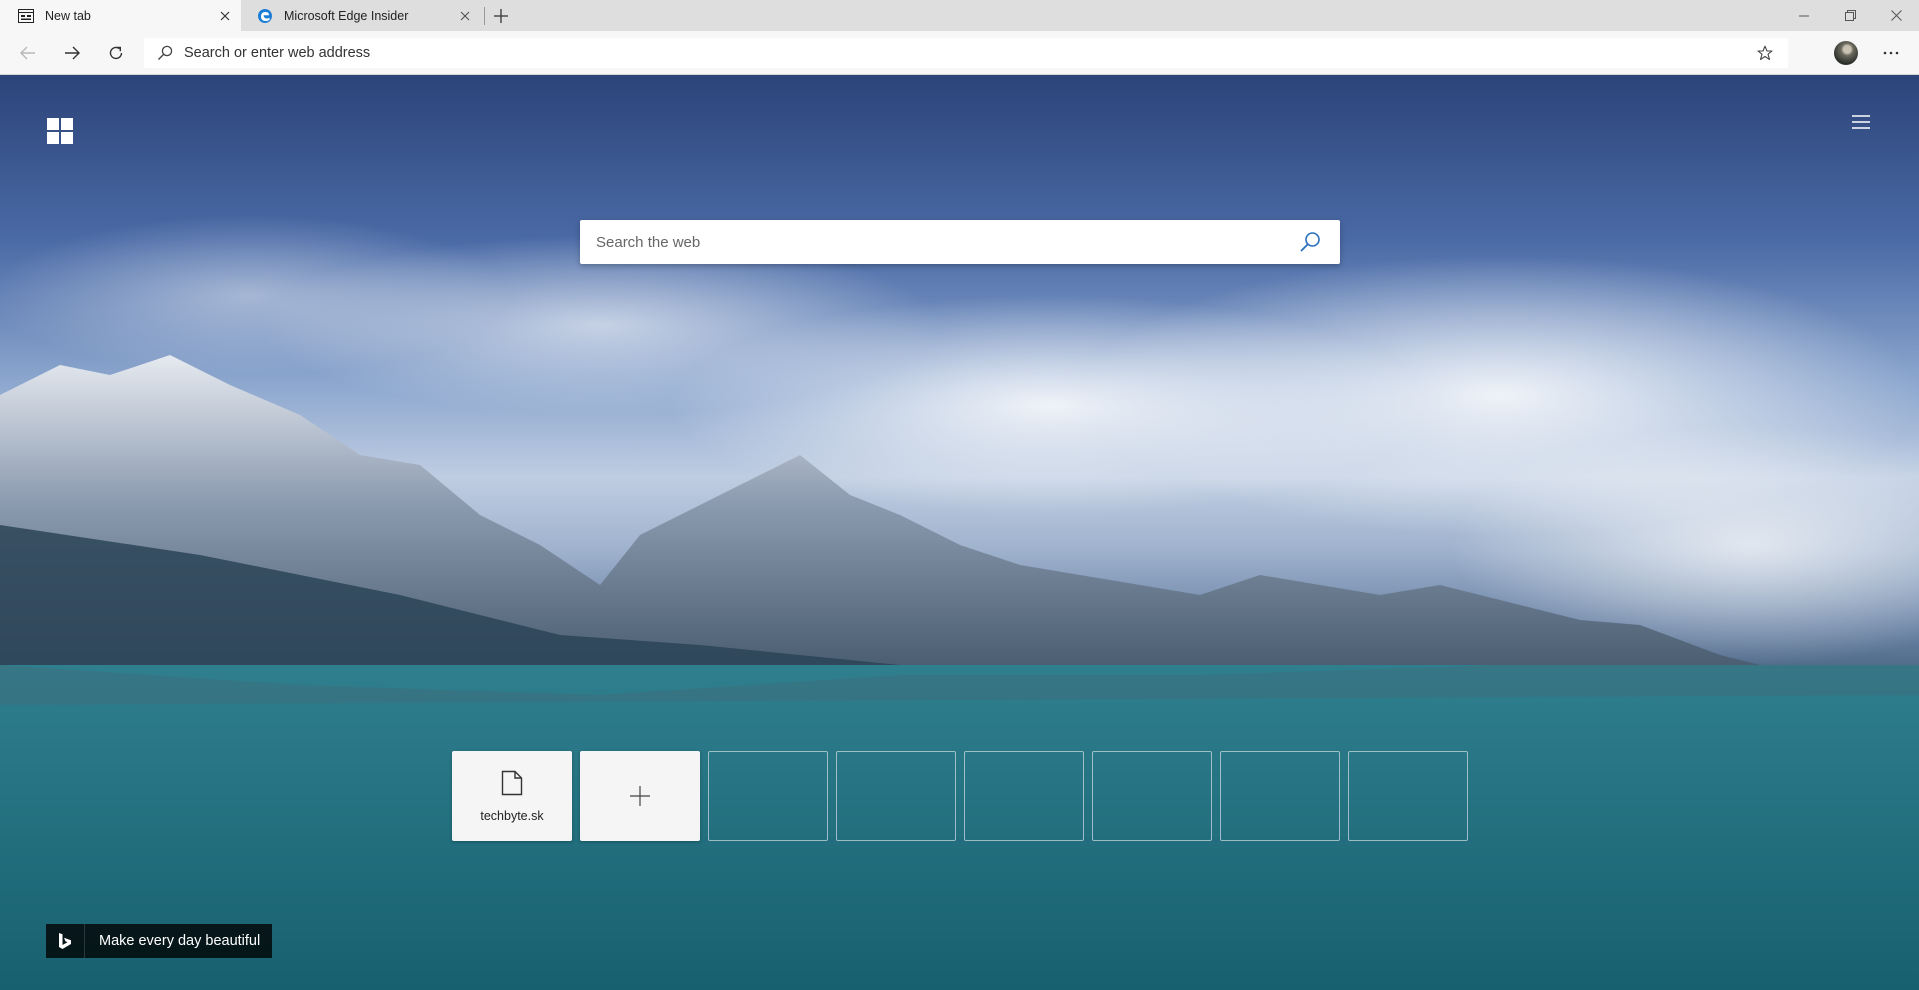 This screenshot has width=1919, height=990. Describe the element at coordinates (60, 131) in the screenshot. I see `windows-logo-icon` at that location.